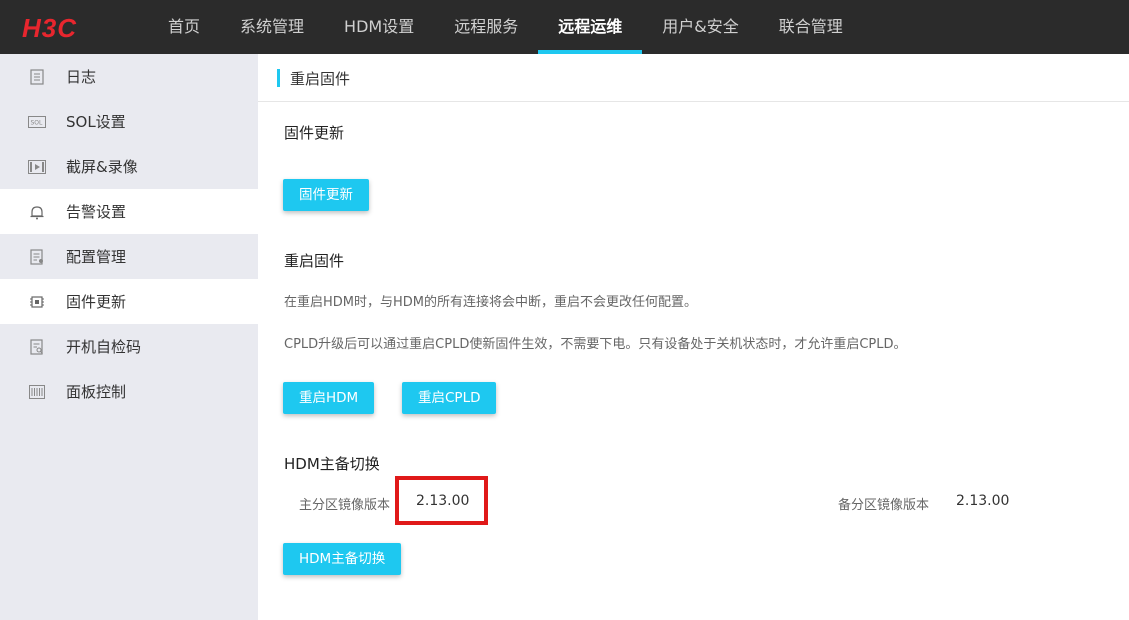  I want to click on sidebar-item-label: 面板控制, so click(96, 392).